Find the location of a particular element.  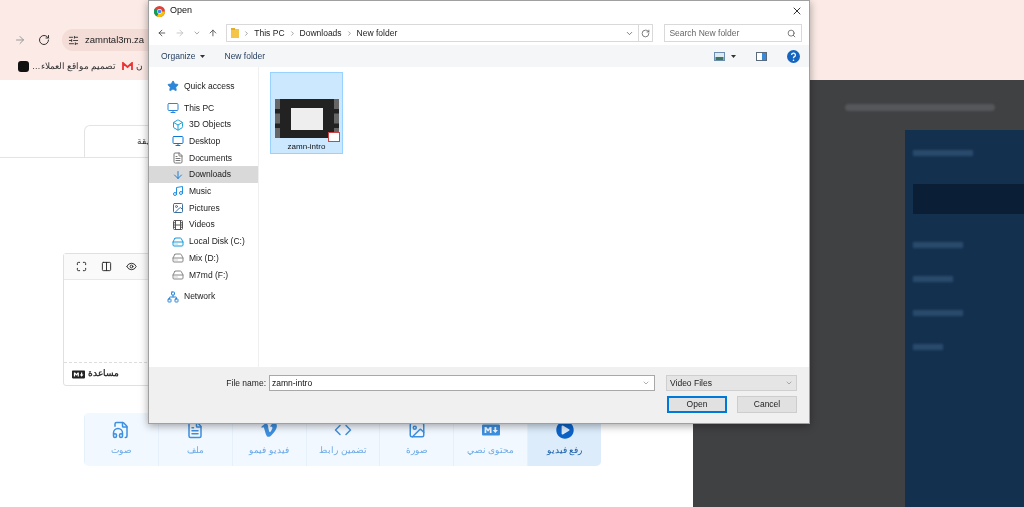

nav-item: Music is located at coordinates (203, 191).